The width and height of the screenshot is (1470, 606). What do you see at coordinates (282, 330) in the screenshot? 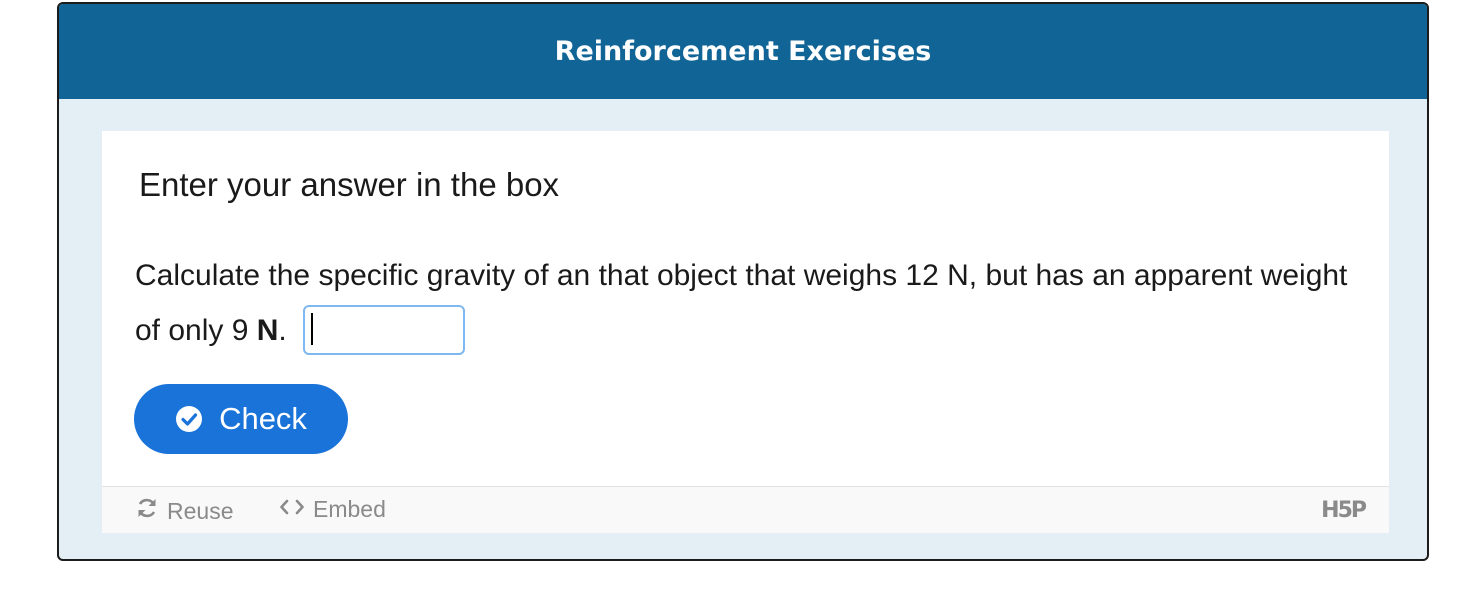
I see `question-end: .` at bounding box center [282, 330].